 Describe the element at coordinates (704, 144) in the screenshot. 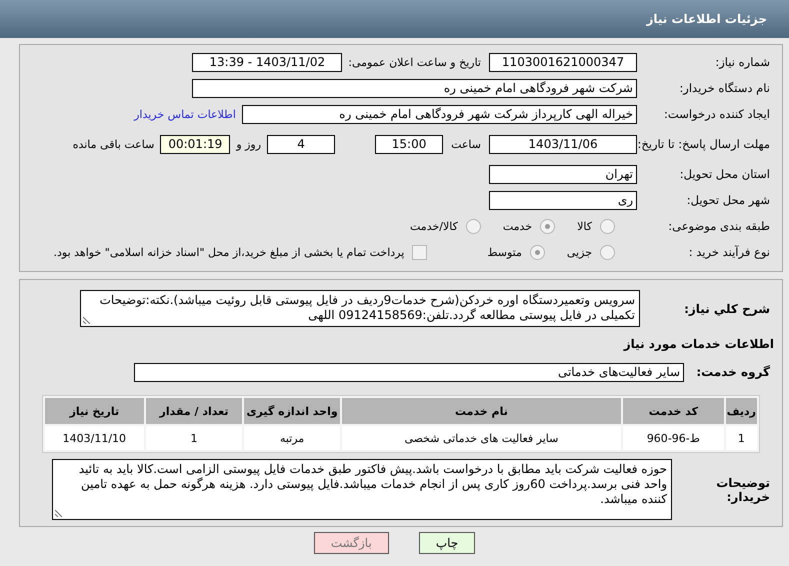

I see `field-label: مهلت ارسال پاسخ: تا تاریخ:` at that location.